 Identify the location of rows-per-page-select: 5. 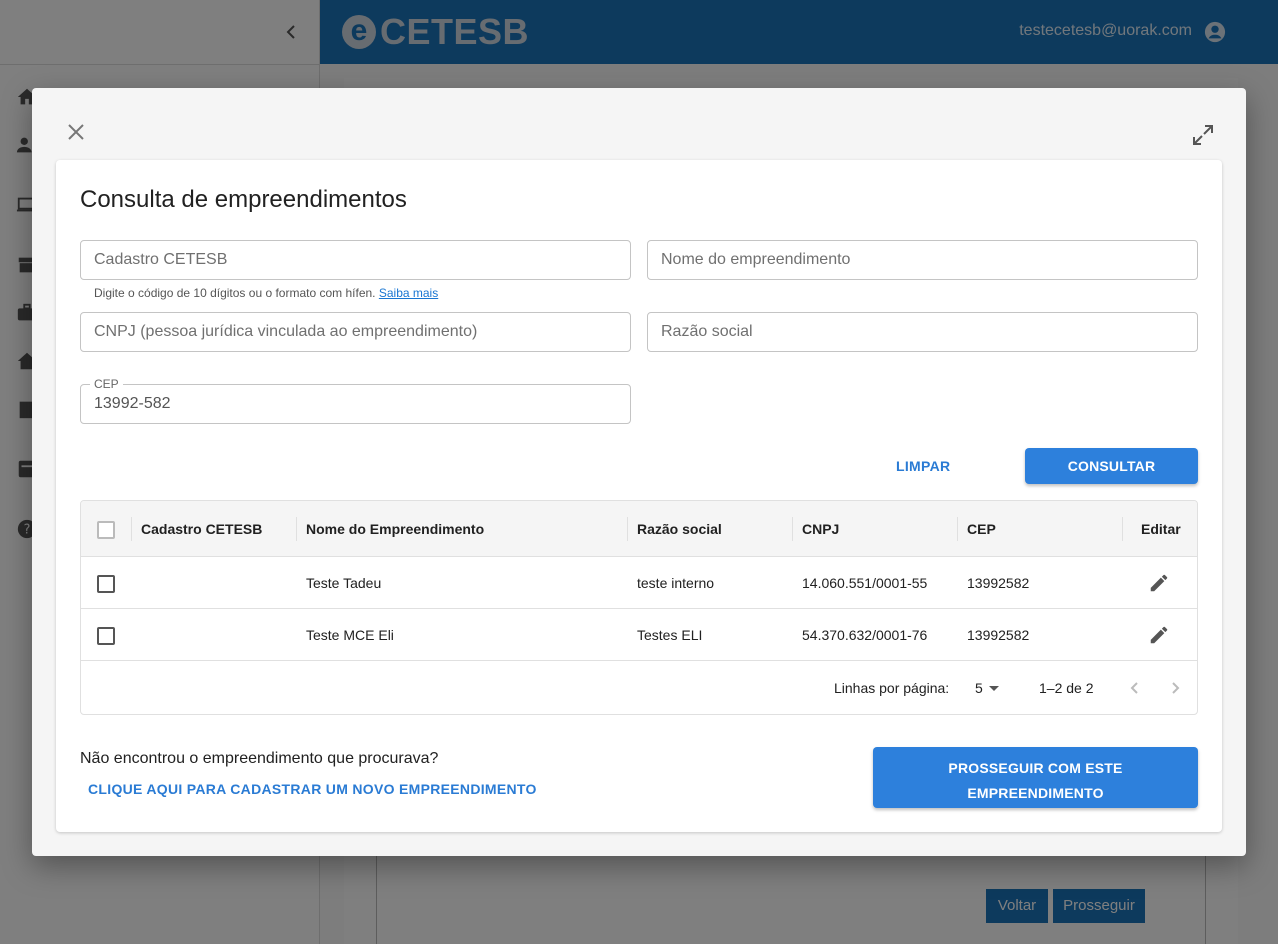
(979, 687).